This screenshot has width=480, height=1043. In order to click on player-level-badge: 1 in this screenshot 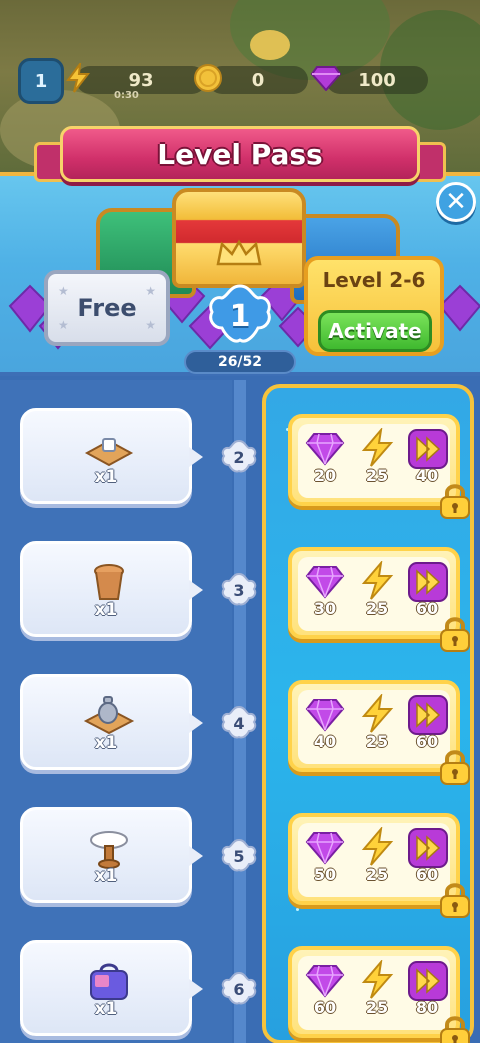, I will do `click(41, 81)`.